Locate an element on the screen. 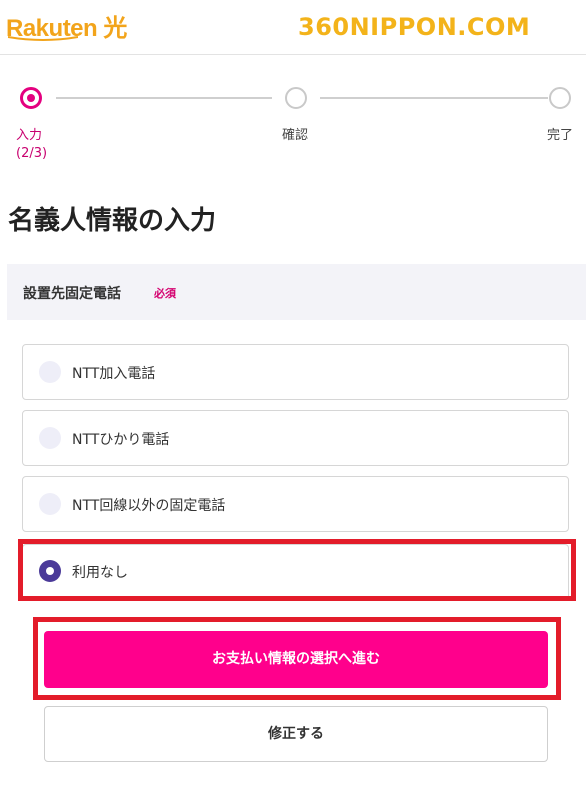 The image size is (586, 785). section-label: 設置先固定電話 is located at coordinates (72, 294).